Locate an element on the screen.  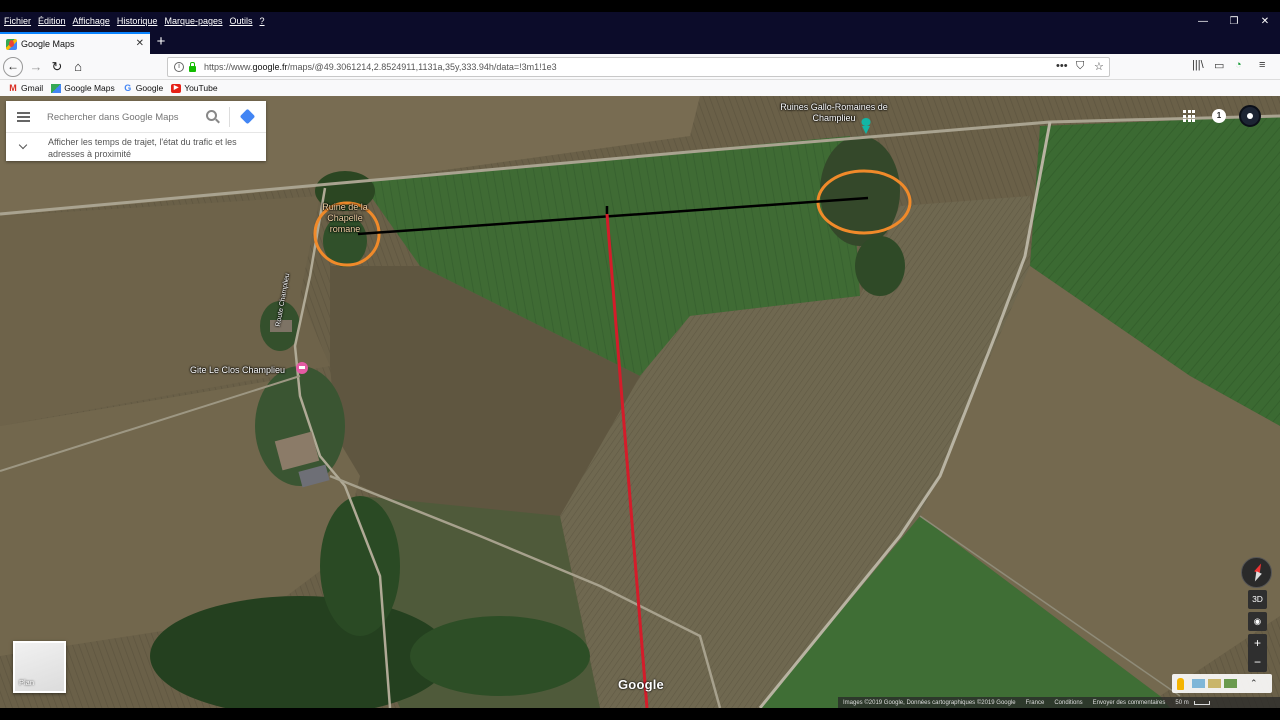
bottom-black-strip is located at coordinates (640, 714).